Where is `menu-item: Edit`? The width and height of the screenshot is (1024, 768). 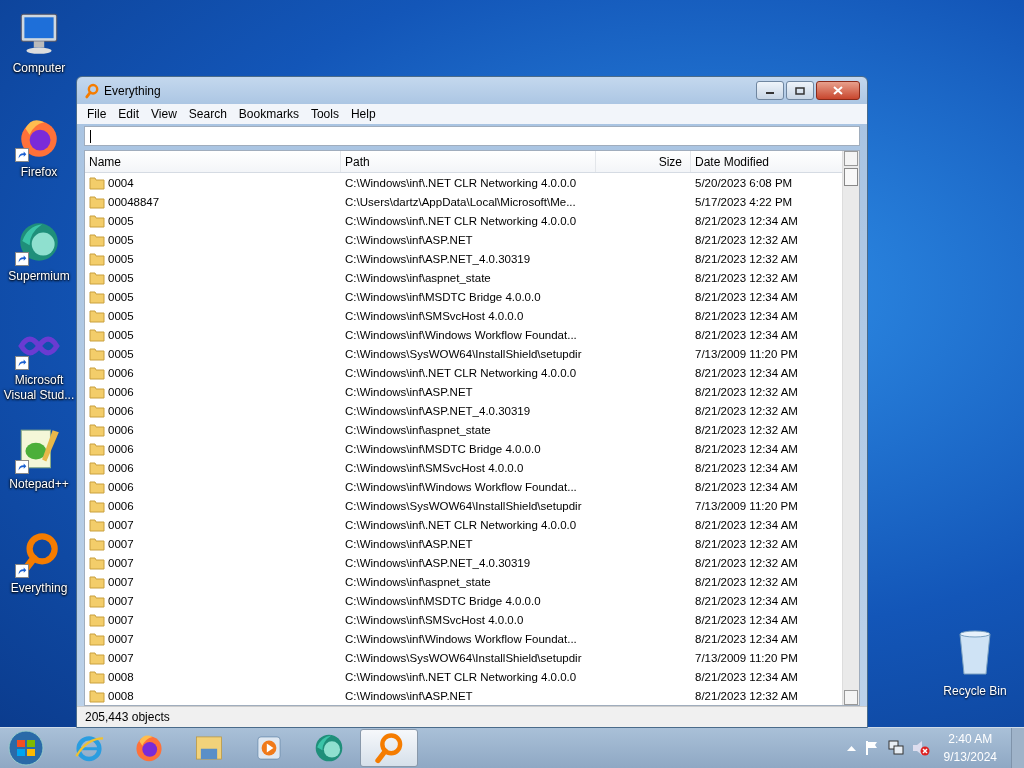 menu-item: Edit is located at coordinates (129, 114).